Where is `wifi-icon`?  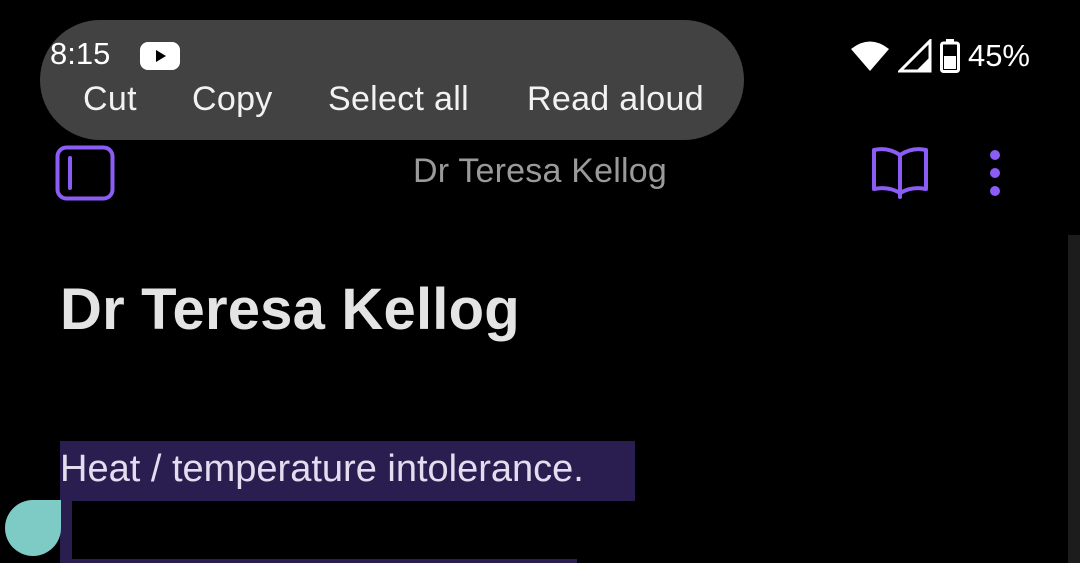 wifi-icon is located at coordinates (869, 56).